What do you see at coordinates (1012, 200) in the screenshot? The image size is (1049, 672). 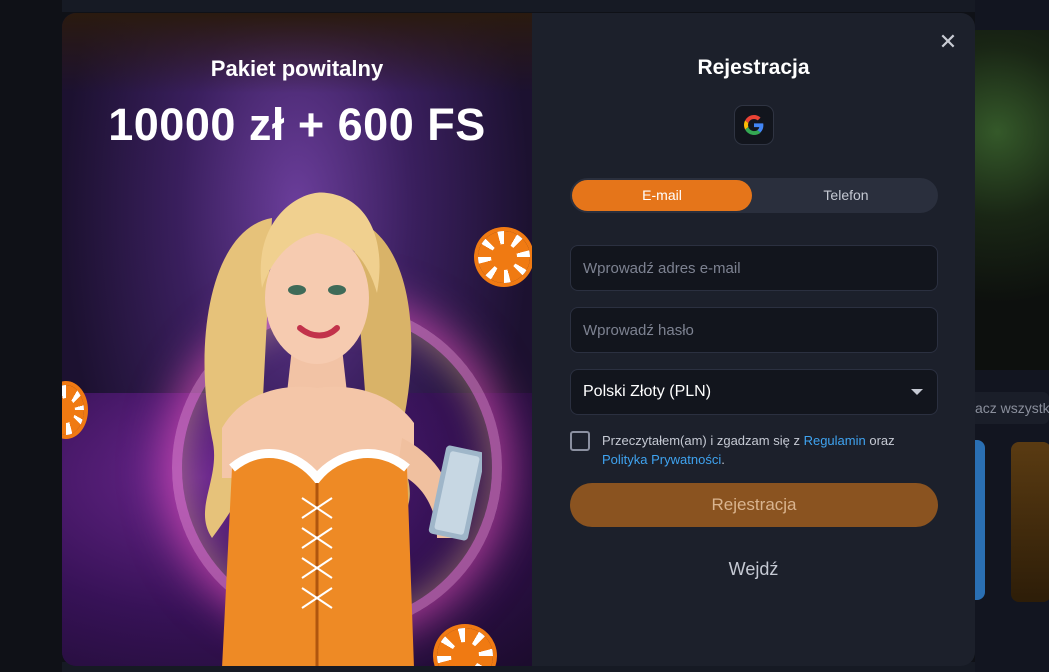 I see `background-game-art` at bounding box center [1012, 200].